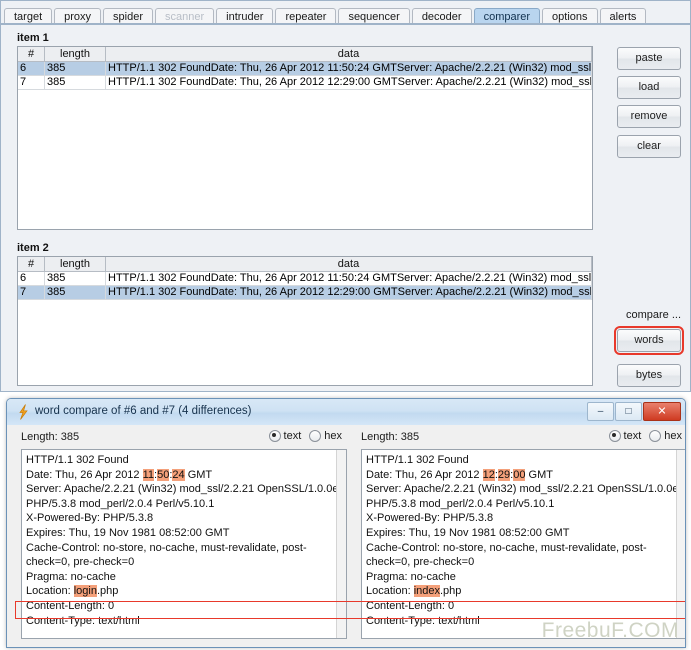 The height and width of the screenshot is (650, 691). Describe the element at coordinates (315, 436) in the screenshot. I see `left-hex-radio` at that location.